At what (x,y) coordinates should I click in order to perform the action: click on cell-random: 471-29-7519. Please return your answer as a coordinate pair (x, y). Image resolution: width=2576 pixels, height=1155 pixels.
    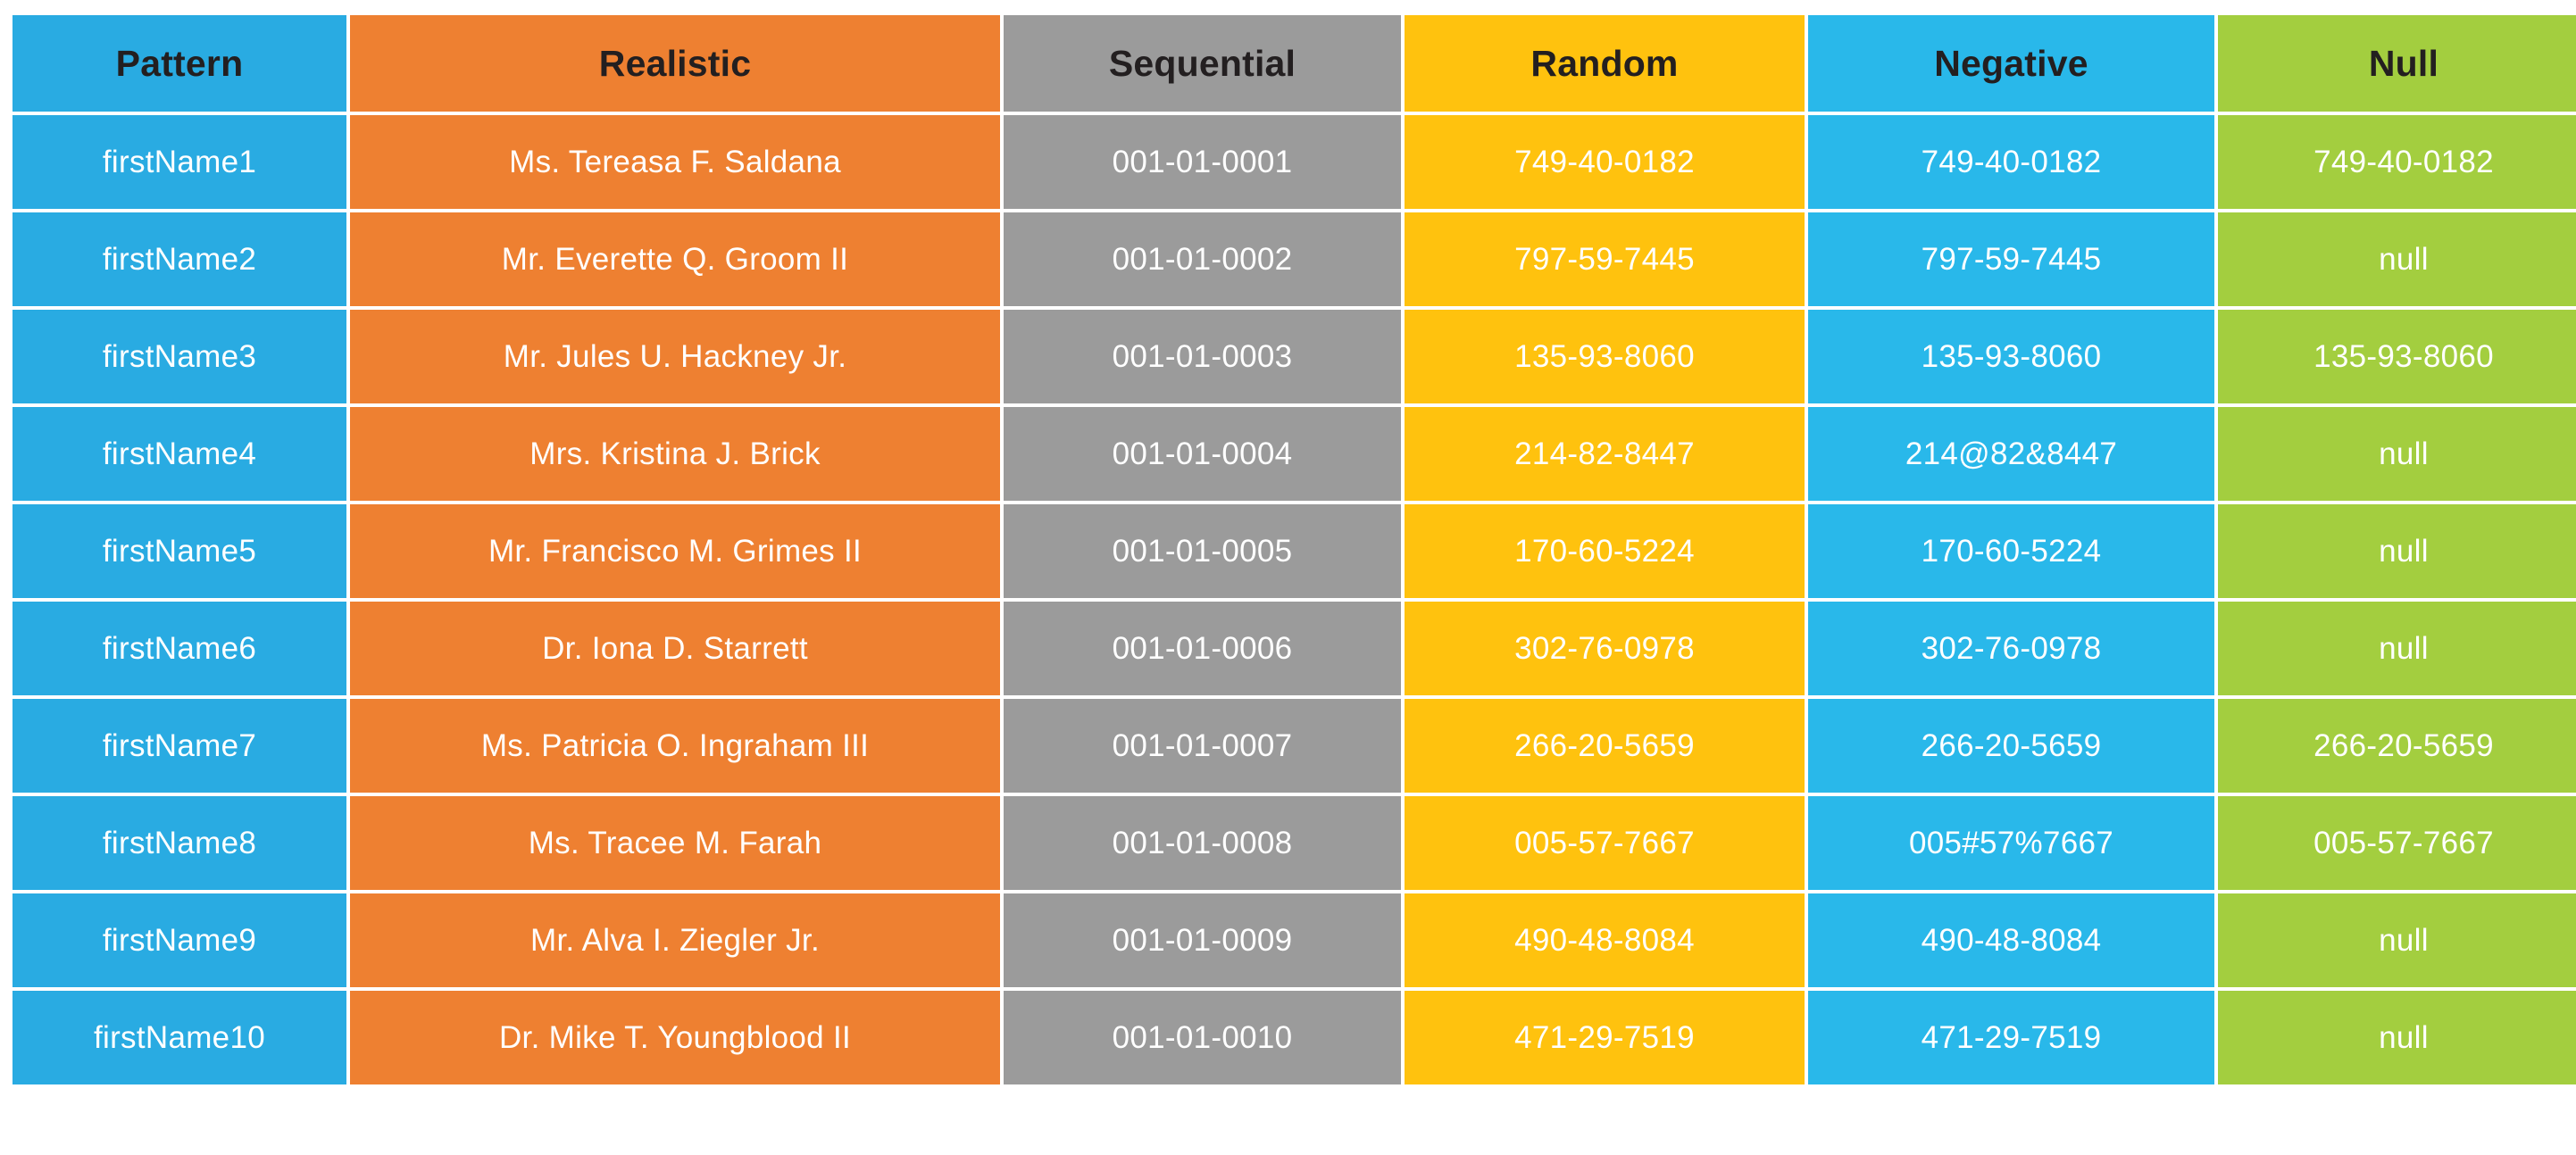
    Looking at the image, I should click on (1605, 1037).